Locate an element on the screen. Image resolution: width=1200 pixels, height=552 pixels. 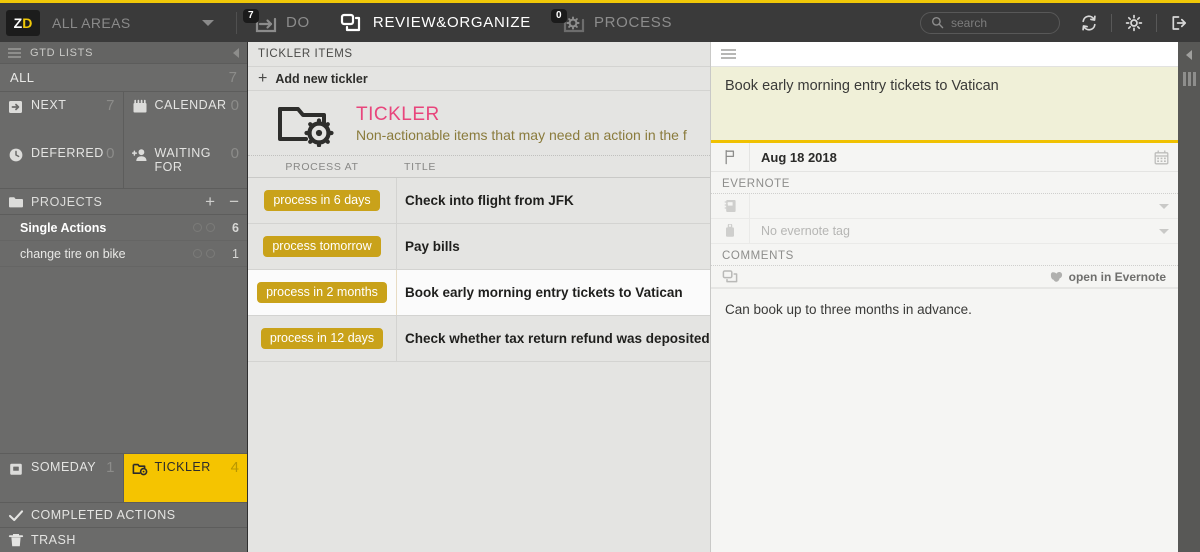
folder-icon is located at coordinates (16, 202).